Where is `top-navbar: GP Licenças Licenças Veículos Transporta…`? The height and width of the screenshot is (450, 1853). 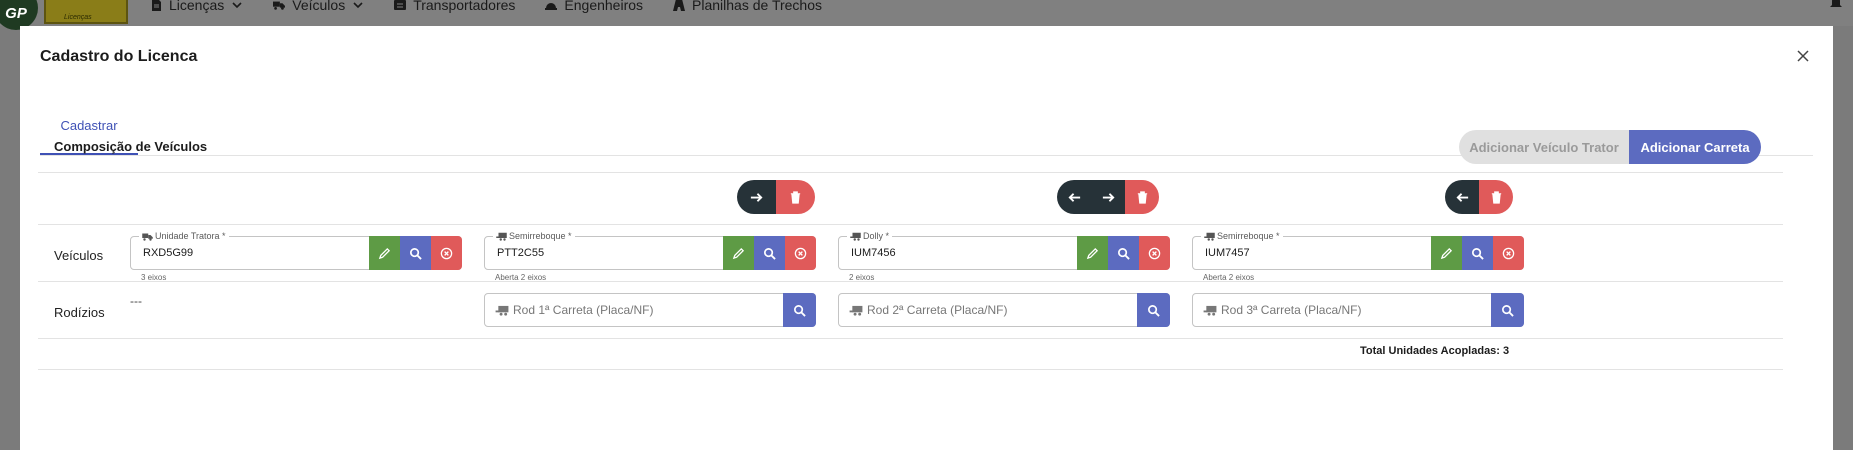 top-navbar: GP Licenças Licenças Veículos Transporta… is located at coordinates (926, 15).